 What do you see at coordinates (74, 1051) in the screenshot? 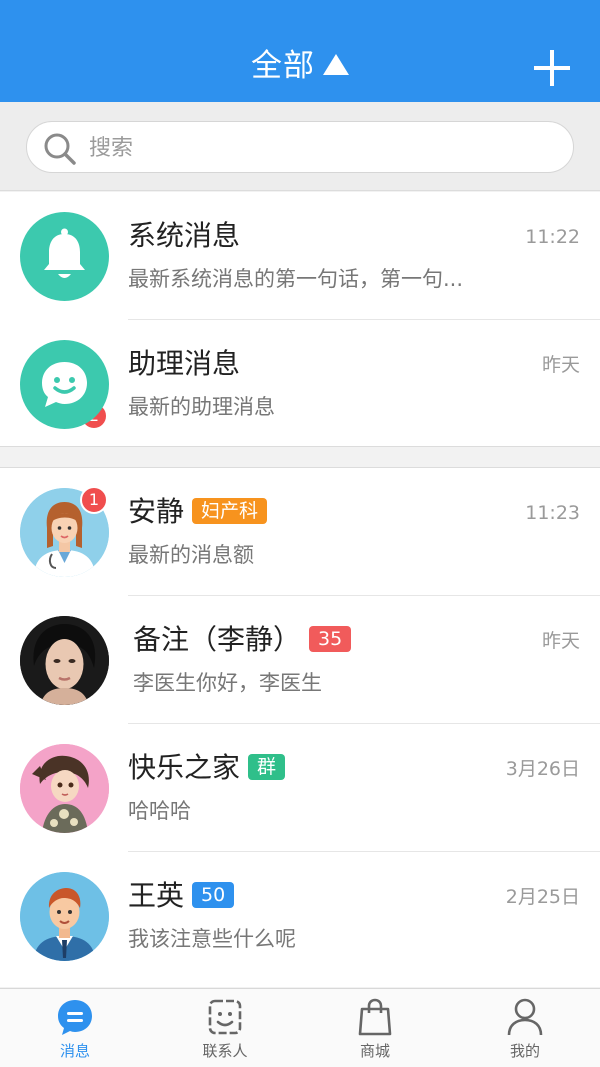
I see `tab-label: 消息` at bounding box center [74, 1051].